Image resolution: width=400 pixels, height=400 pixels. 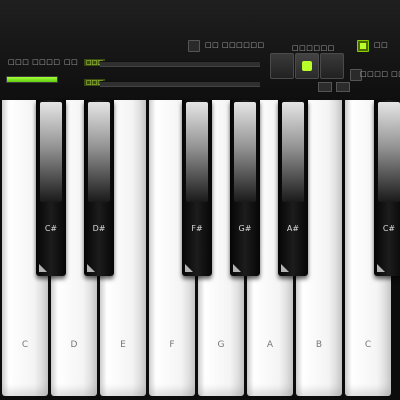 What do you see at coordinates (313, 48) in the screenshot?
I see `octave-label: □□□□□□` at bounding box center [313, 48].